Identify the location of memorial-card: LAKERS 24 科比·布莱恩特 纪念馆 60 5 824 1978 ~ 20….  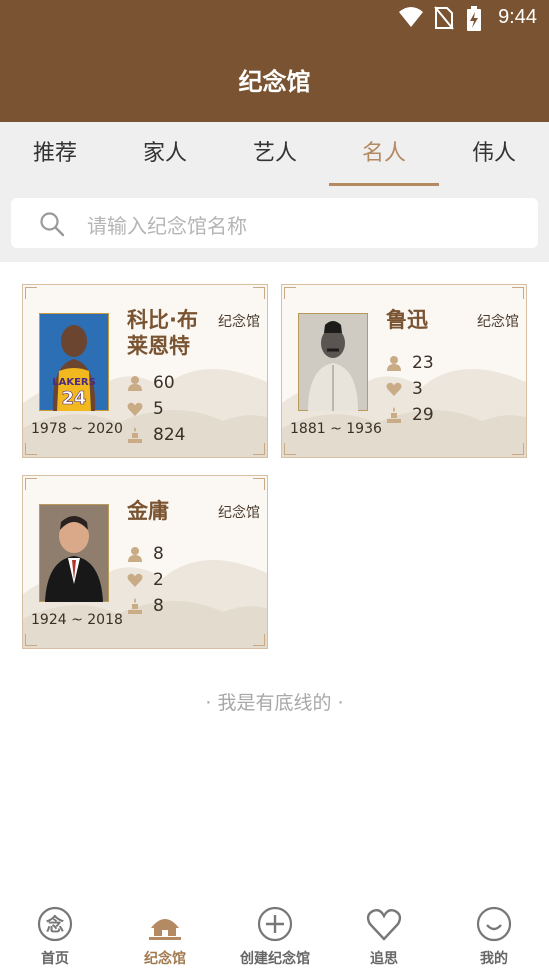
(145, 371).